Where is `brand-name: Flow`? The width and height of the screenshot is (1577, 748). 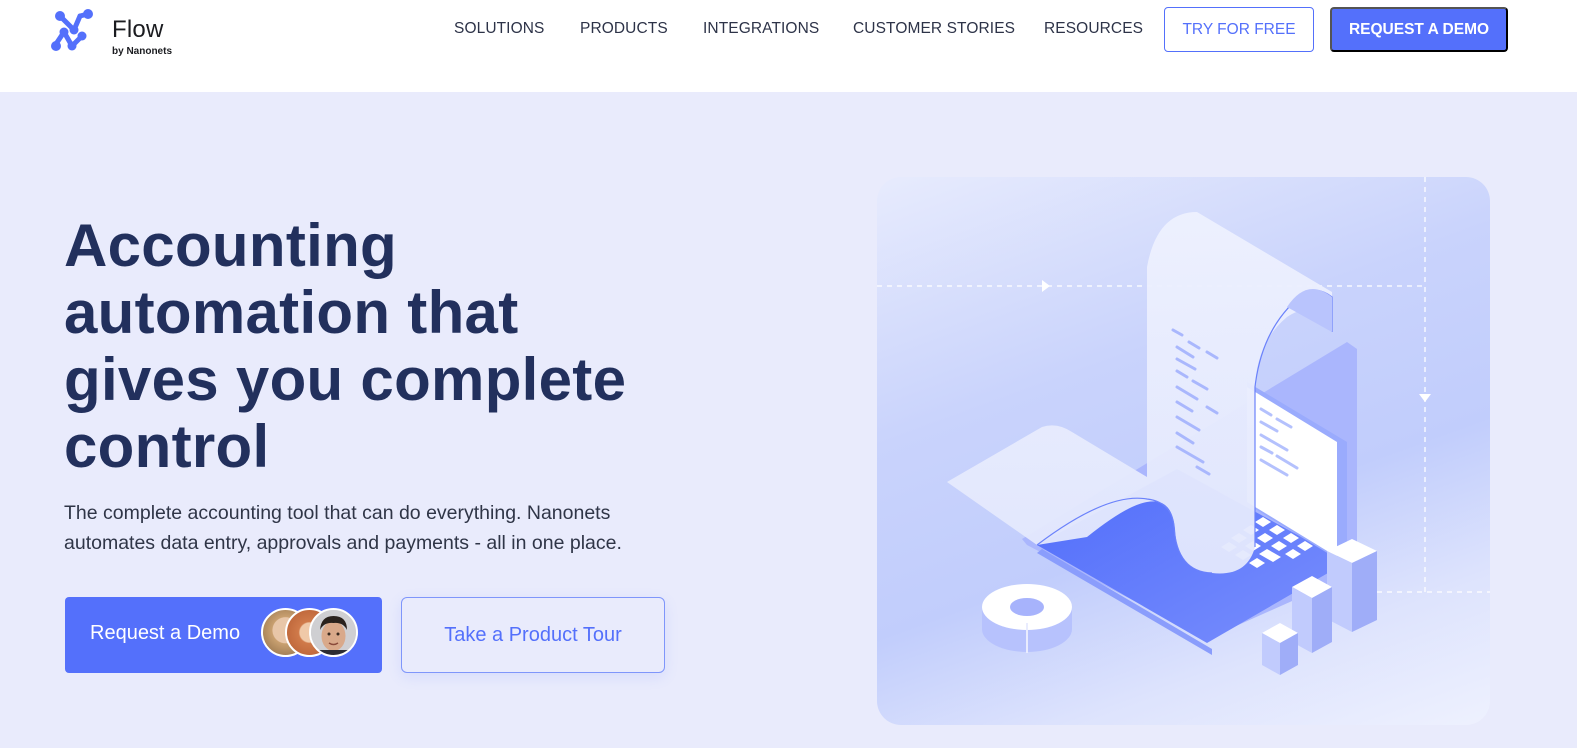
brand-name: Flow is located at coordinates (138, 29).